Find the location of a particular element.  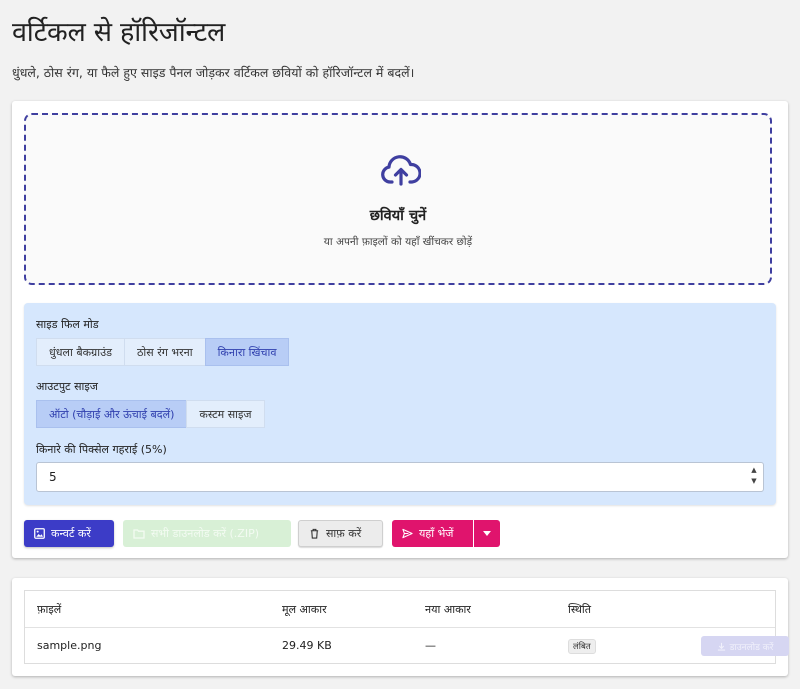

edge-depth-label: किनारे की पिक्सेल गहराई (5%) is located at coordinates (101, 449).